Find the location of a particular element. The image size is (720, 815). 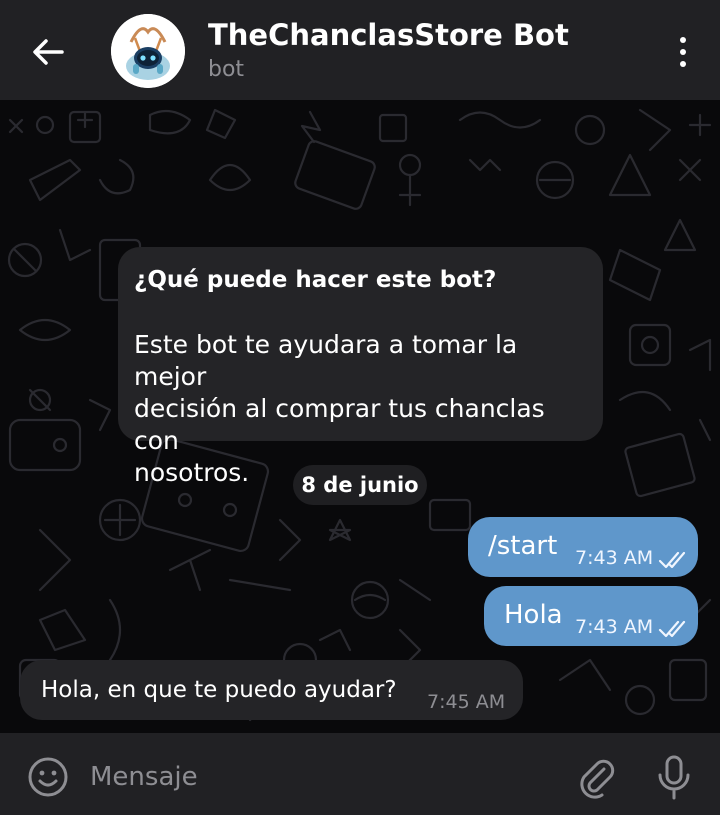

chat-title: TheChanclasStore Bot is located at coordinates (388, 35).